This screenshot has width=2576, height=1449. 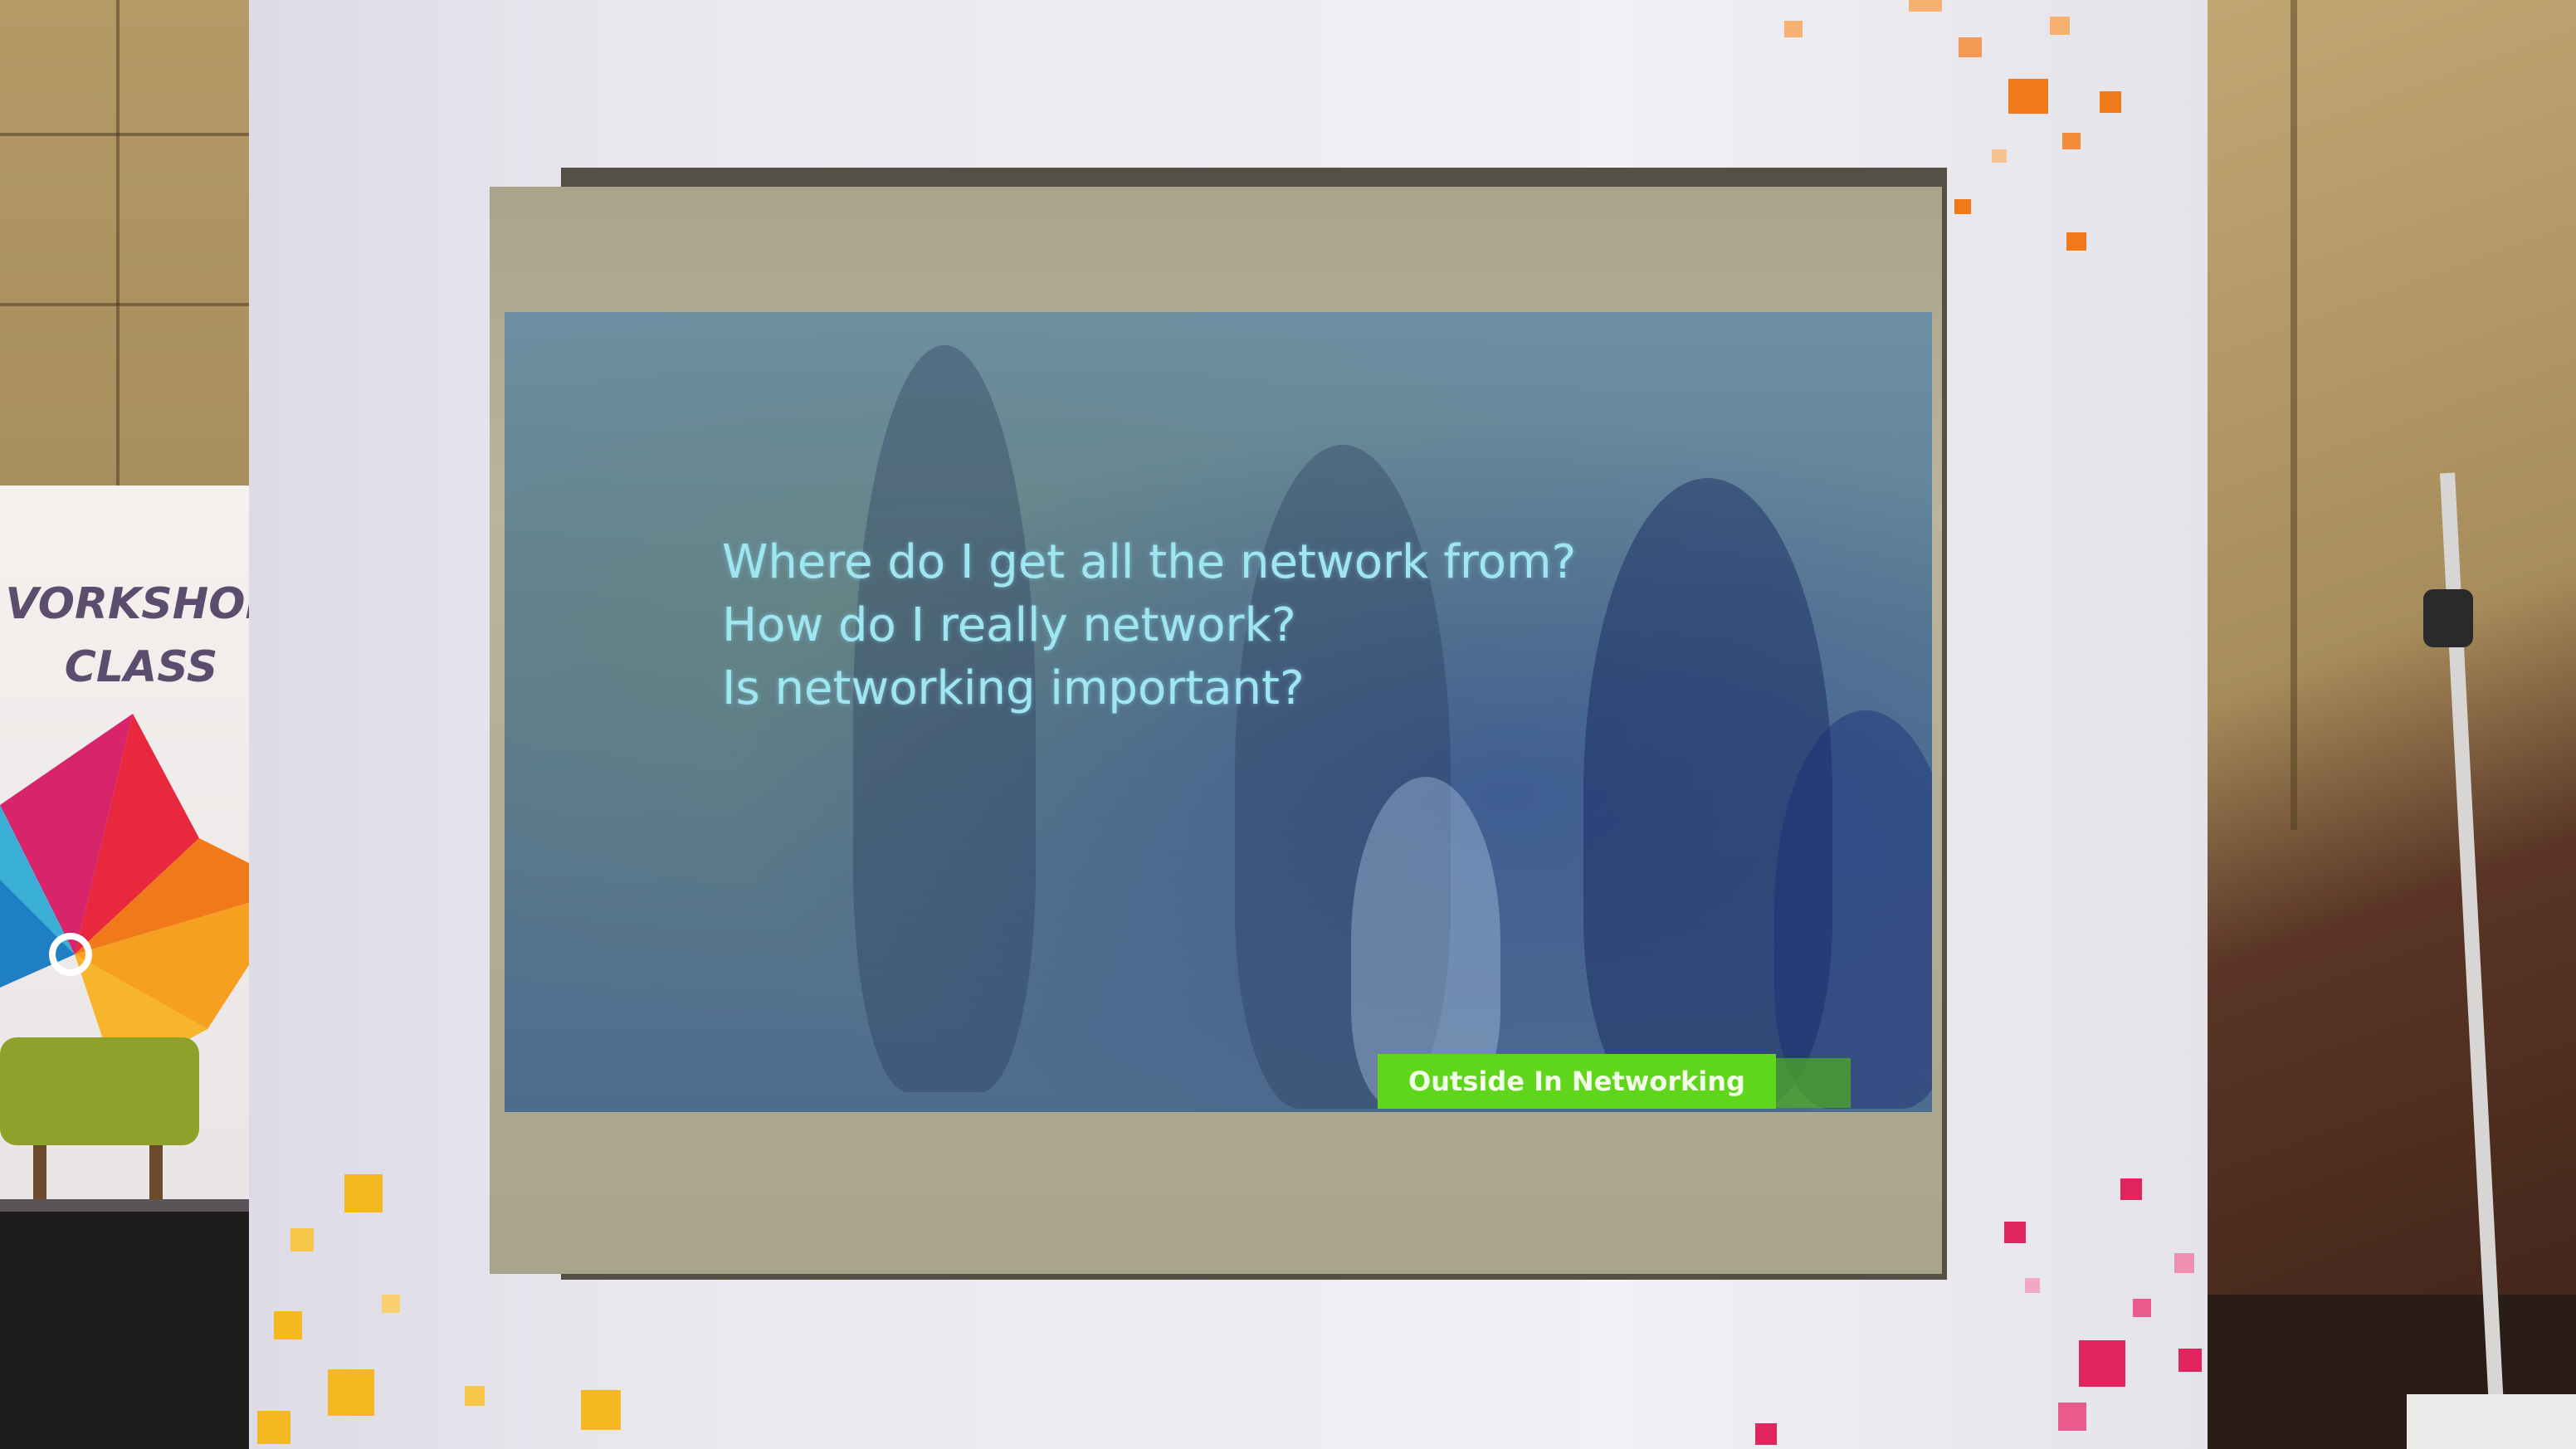 What do you see at coordinates (1813, 1083) in the screenshot?
I see `slide-tag-tail` at bounding box center [1813, 1083].